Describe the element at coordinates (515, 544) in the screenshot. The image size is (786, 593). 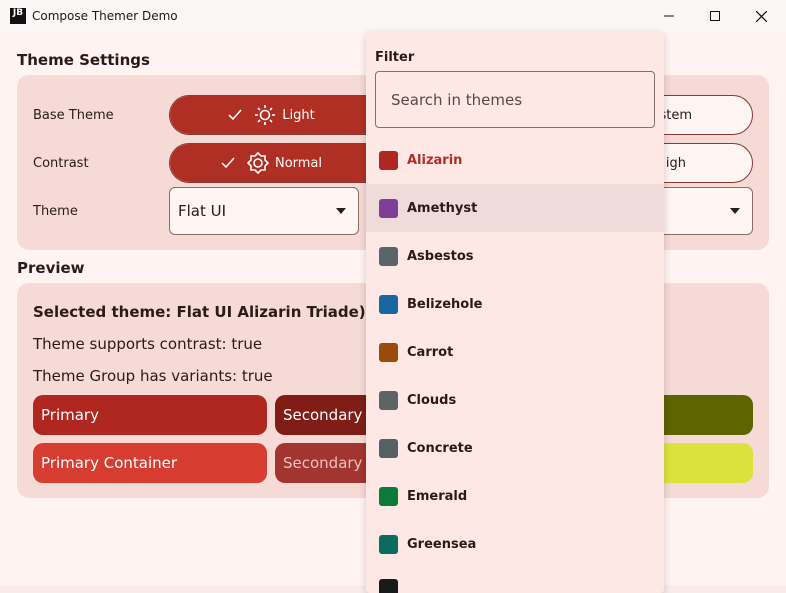
I see `theme-option-greensea: Greensea` at that location.